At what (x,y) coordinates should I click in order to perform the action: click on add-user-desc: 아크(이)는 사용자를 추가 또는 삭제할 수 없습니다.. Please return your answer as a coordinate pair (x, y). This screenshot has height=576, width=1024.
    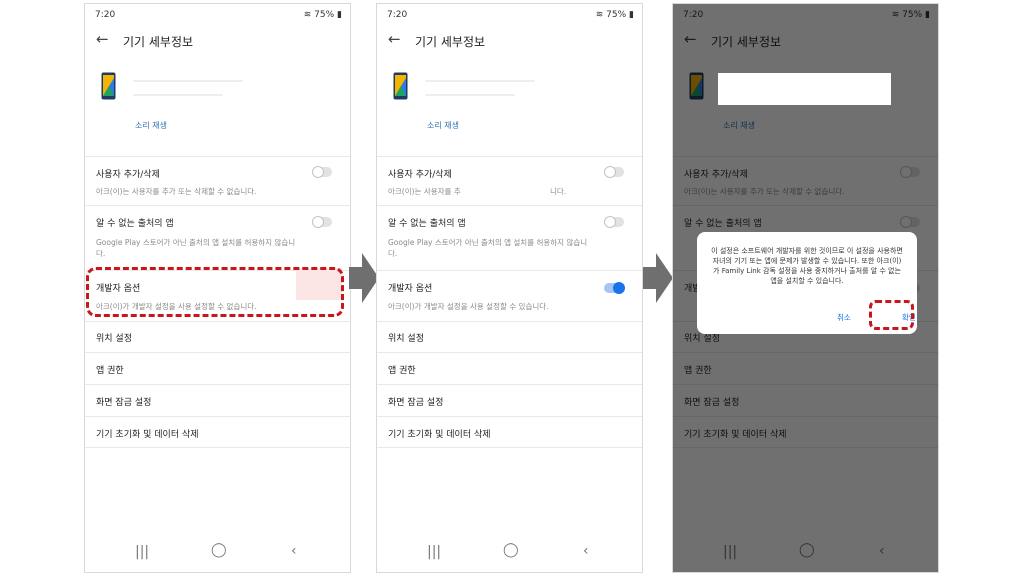
    Looking at the image, I should click on (176, 191).